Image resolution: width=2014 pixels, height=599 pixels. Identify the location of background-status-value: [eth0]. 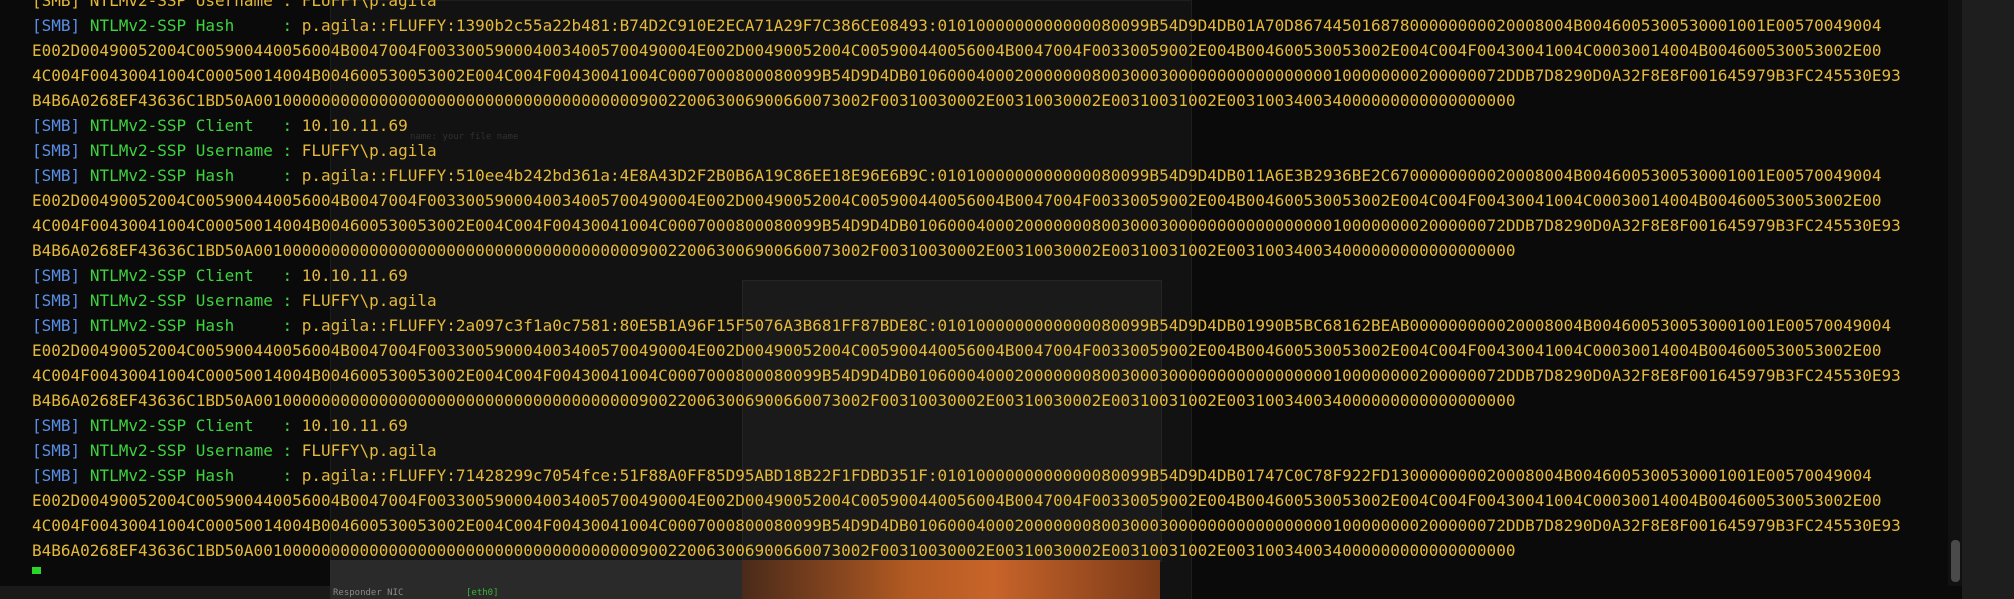
(482, 593).